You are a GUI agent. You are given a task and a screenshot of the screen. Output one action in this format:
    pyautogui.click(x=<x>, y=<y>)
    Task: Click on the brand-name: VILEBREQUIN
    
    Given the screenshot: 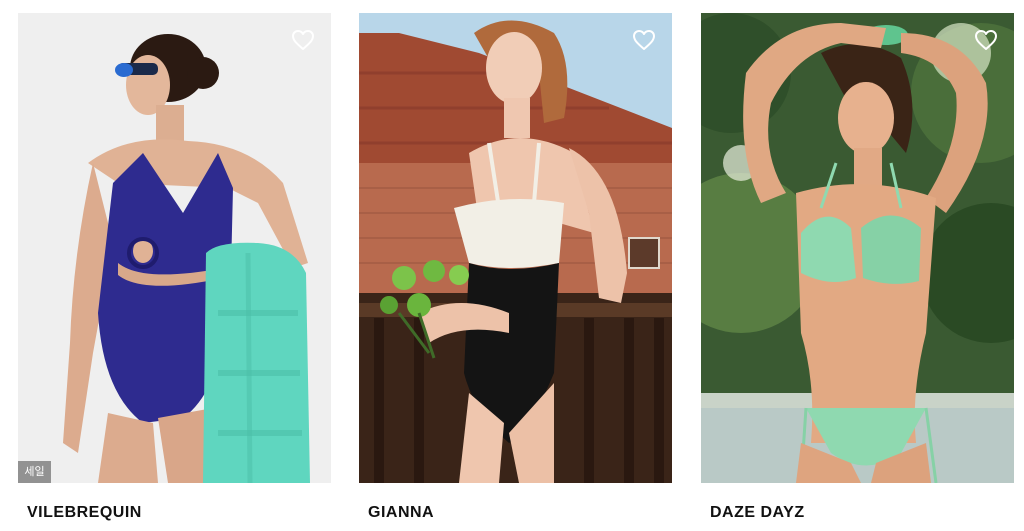 What is the action you would take?
    pyautogui.click(x=174, y=513)
    